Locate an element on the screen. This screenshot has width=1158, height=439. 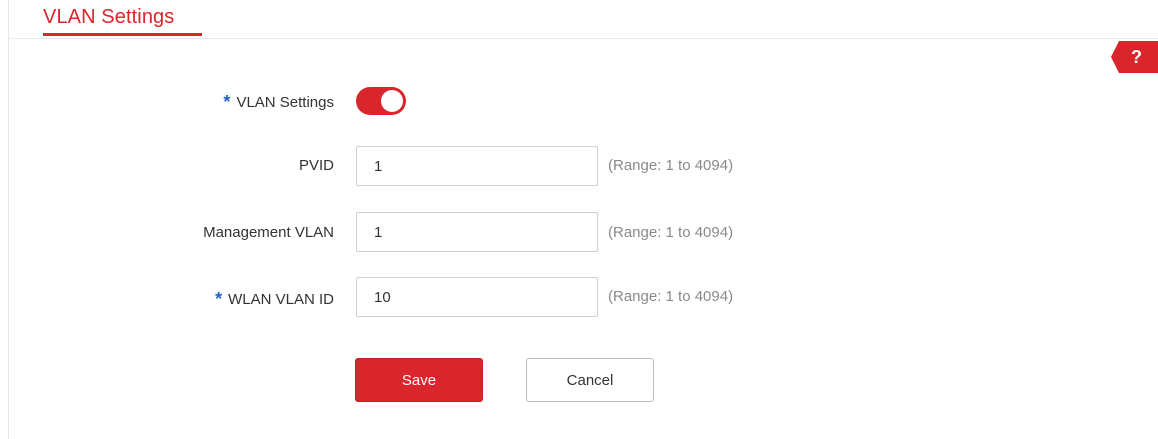
wlan-vlan-id-label-text: WLAN VLAN ID is located at coordinates (281, 299).